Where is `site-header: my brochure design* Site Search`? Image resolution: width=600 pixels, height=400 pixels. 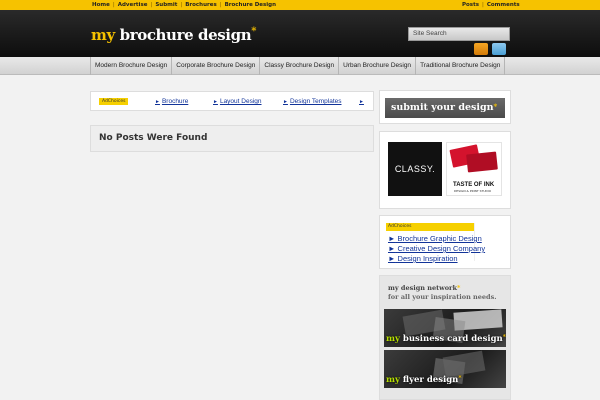
site-header: my brochure design* Site Search is located at coordinates (300, 33).